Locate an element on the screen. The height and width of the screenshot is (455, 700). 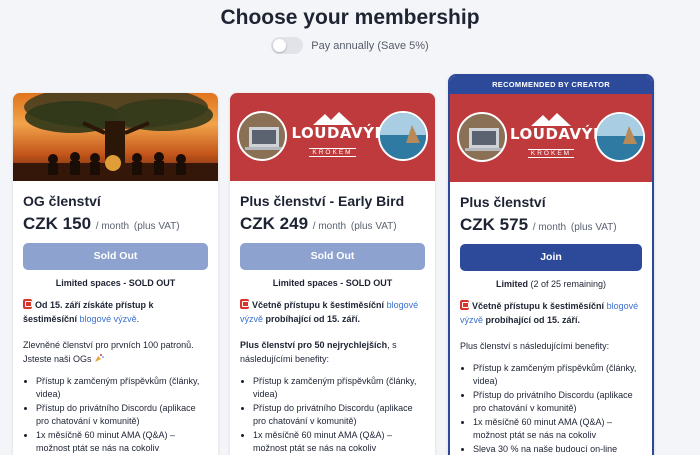
toggle-knob is located at coordinates (280, 45).